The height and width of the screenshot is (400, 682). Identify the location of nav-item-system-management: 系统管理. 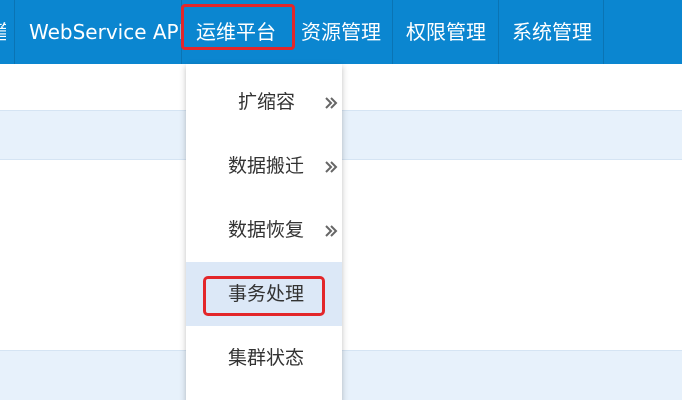
(552, 32).